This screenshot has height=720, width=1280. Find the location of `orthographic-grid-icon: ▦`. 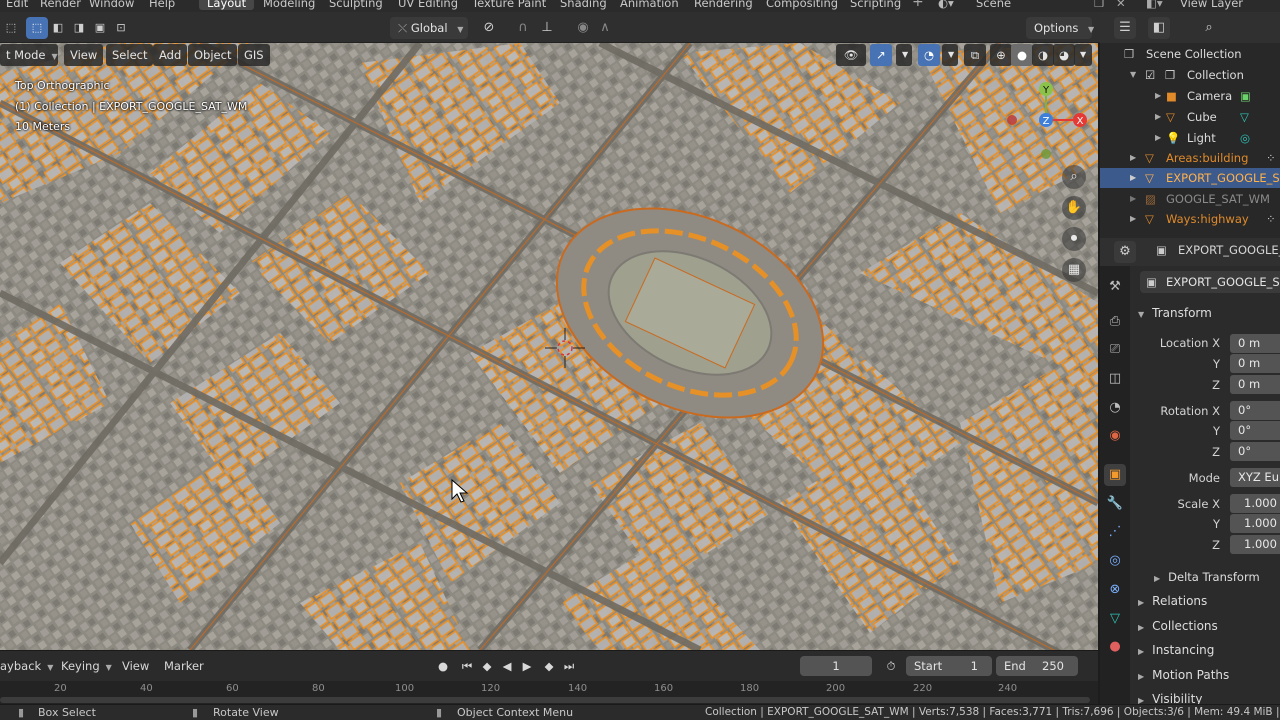

orthographic-grid-icon: ▦ is located at coordinates (1074, 270).